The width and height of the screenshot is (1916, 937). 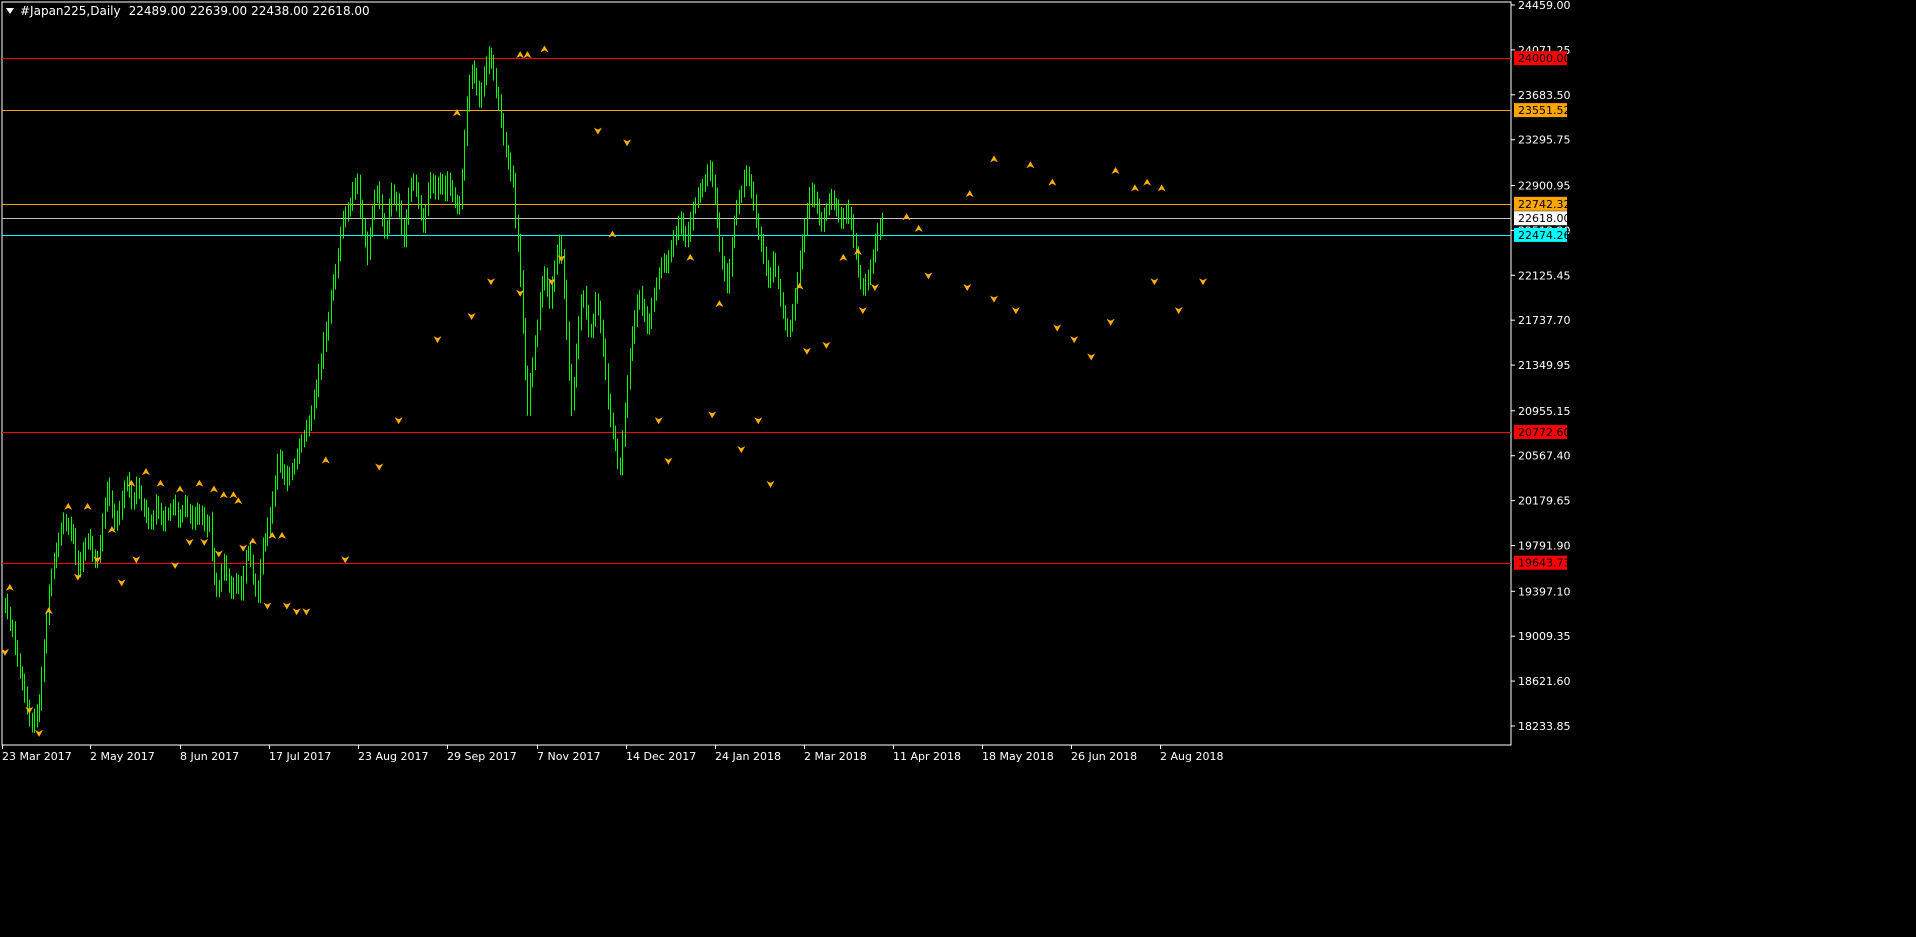 I want to click on price-axis-label: 19397.10, so click(x=1544, y=591).